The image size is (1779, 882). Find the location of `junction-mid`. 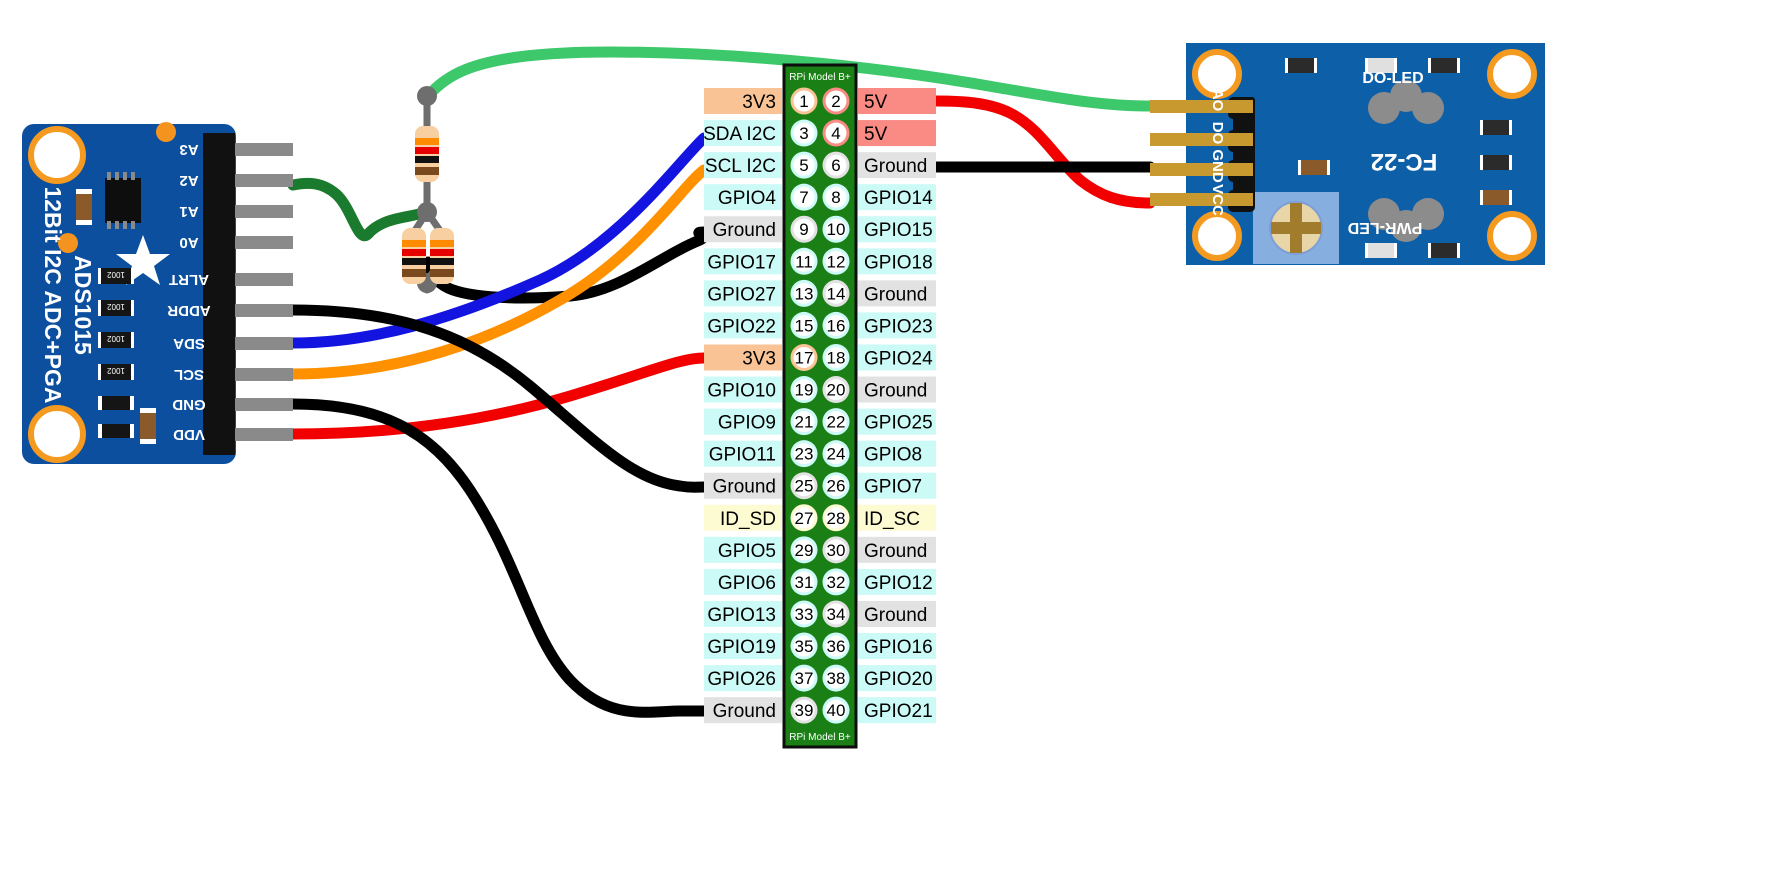

junction-mid is located at coordinates (427, 212).